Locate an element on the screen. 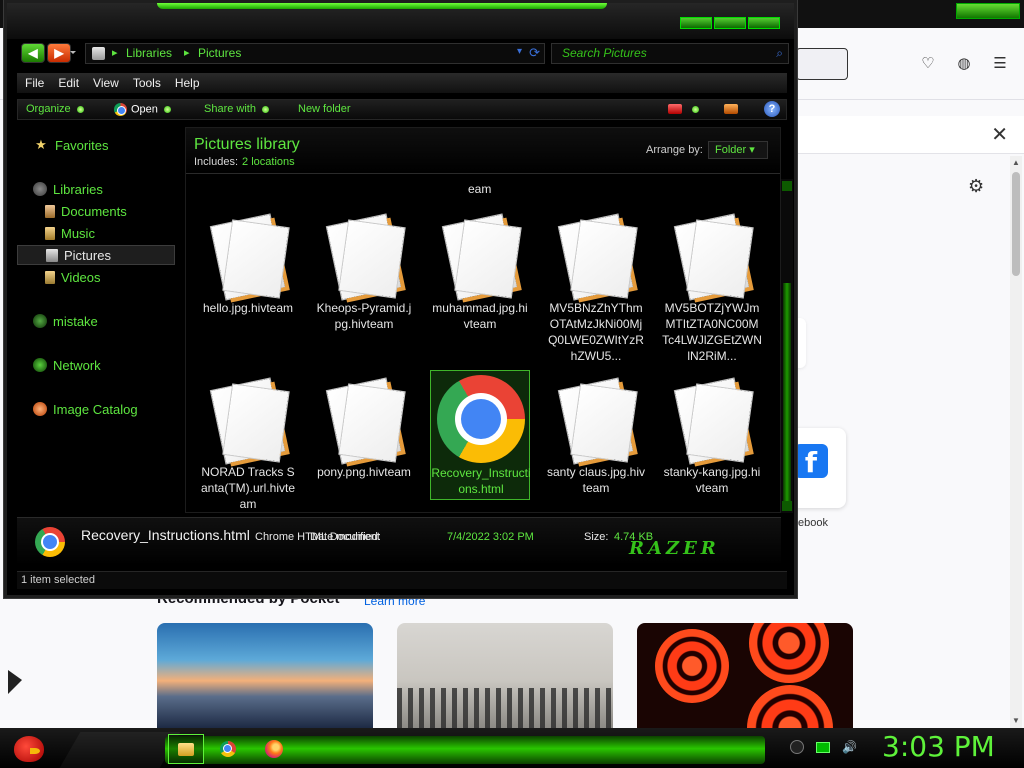  file-item: hello.jpg.hivteam is located at coordinates (248, 271).